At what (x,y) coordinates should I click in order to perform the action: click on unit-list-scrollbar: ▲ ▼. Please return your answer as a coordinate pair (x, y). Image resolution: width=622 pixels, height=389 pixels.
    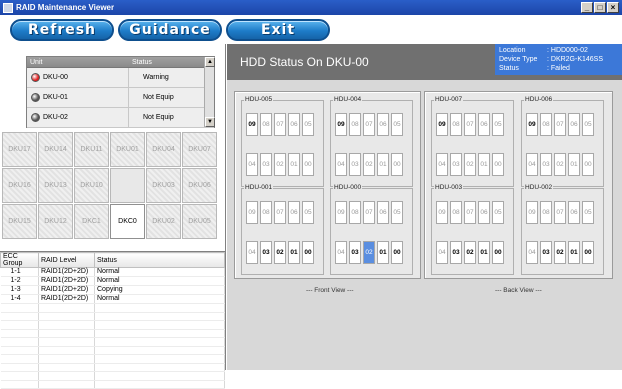
    Looking at the image, I should click on (209, 92).